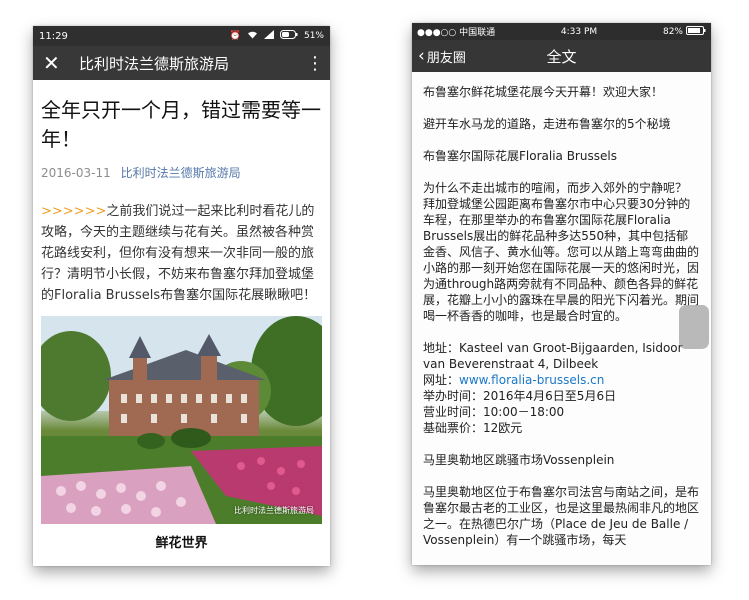 The height and width of the screenshot is (600, 749). I want to click on more-options-icon: ⋮, so click(315, 63).